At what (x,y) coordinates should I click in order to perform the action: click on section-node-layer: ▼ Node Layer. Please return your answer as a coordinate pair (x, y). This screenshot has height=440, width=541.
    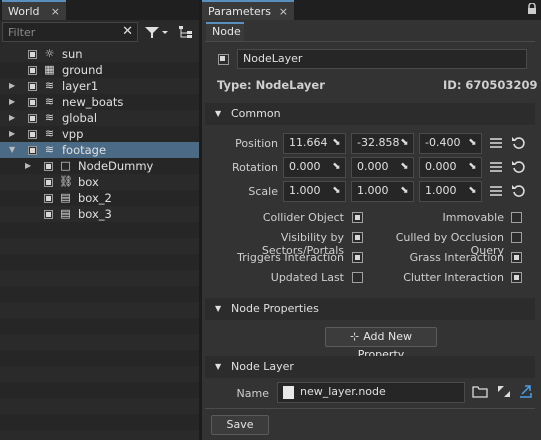
    Looking at the image, I should click on (370, 367).